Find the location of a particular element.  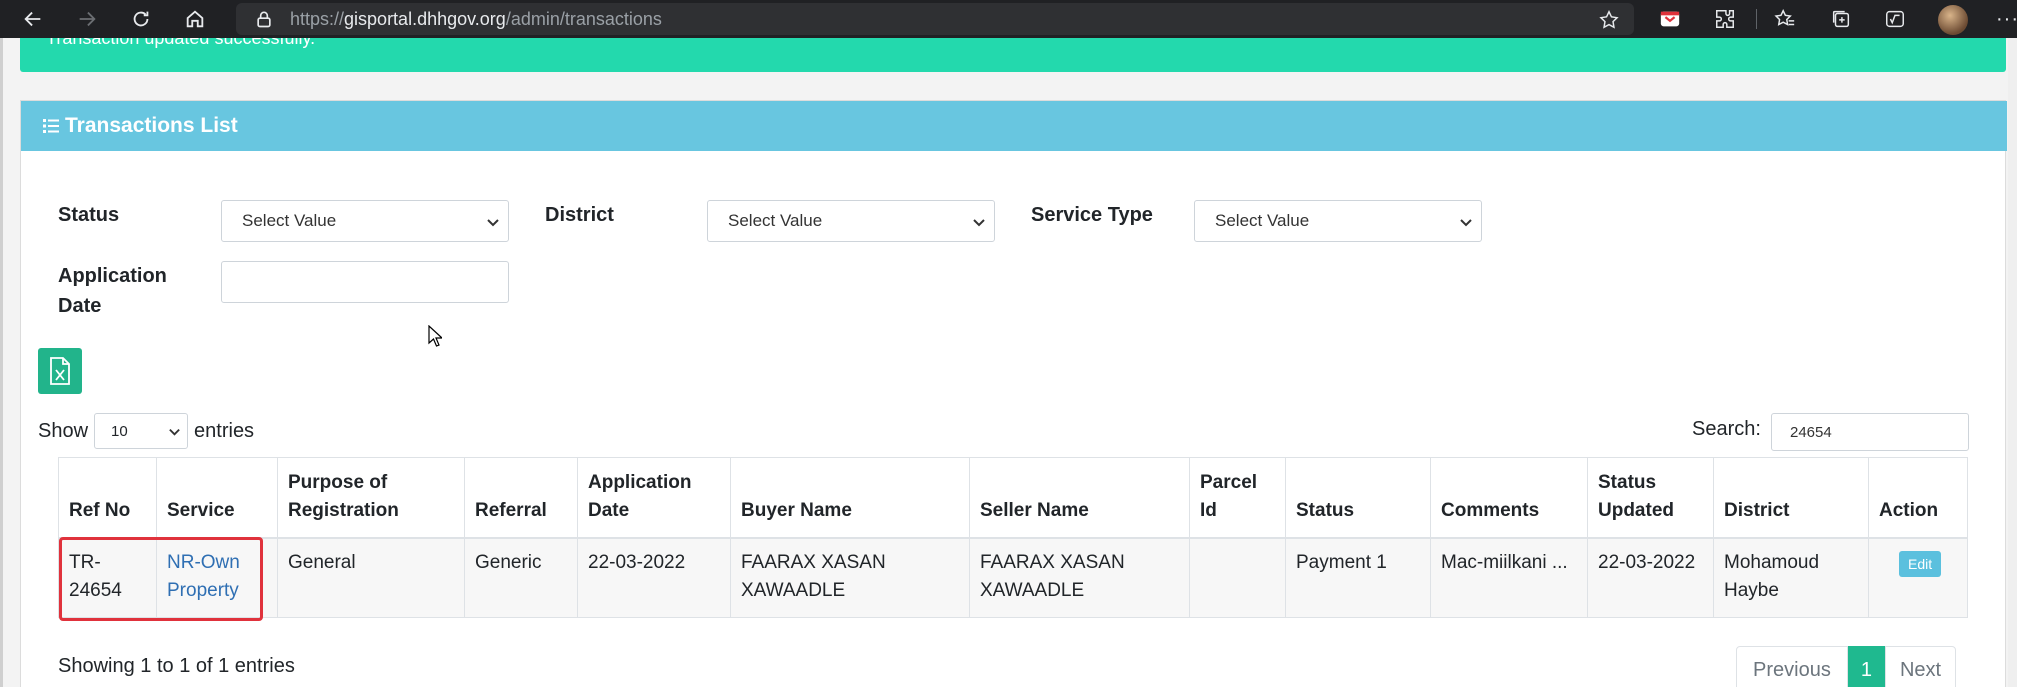

cell-status-updated: 22-03-2022 is located at coordinates (1650, 577).